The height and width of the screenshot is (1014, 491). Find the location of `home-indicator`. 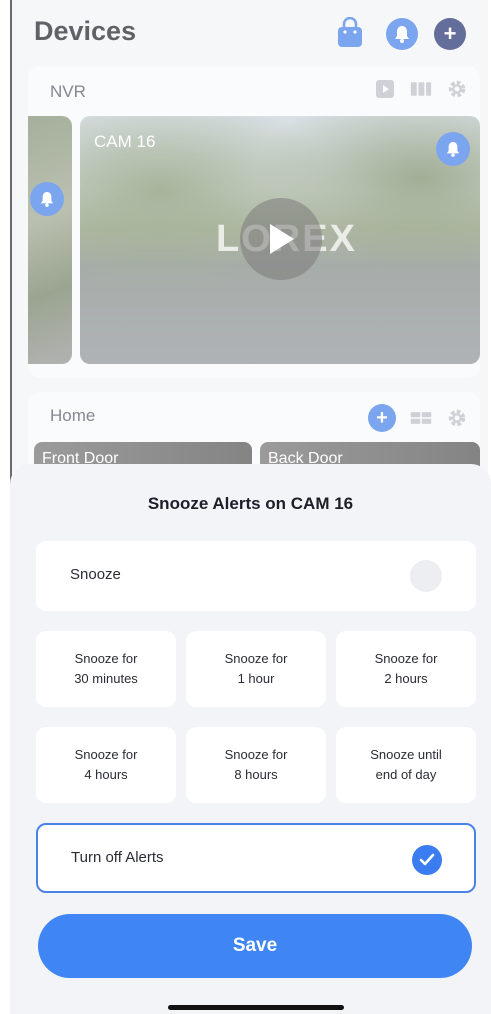

home-indicator is located at coordinates (256, 1007).